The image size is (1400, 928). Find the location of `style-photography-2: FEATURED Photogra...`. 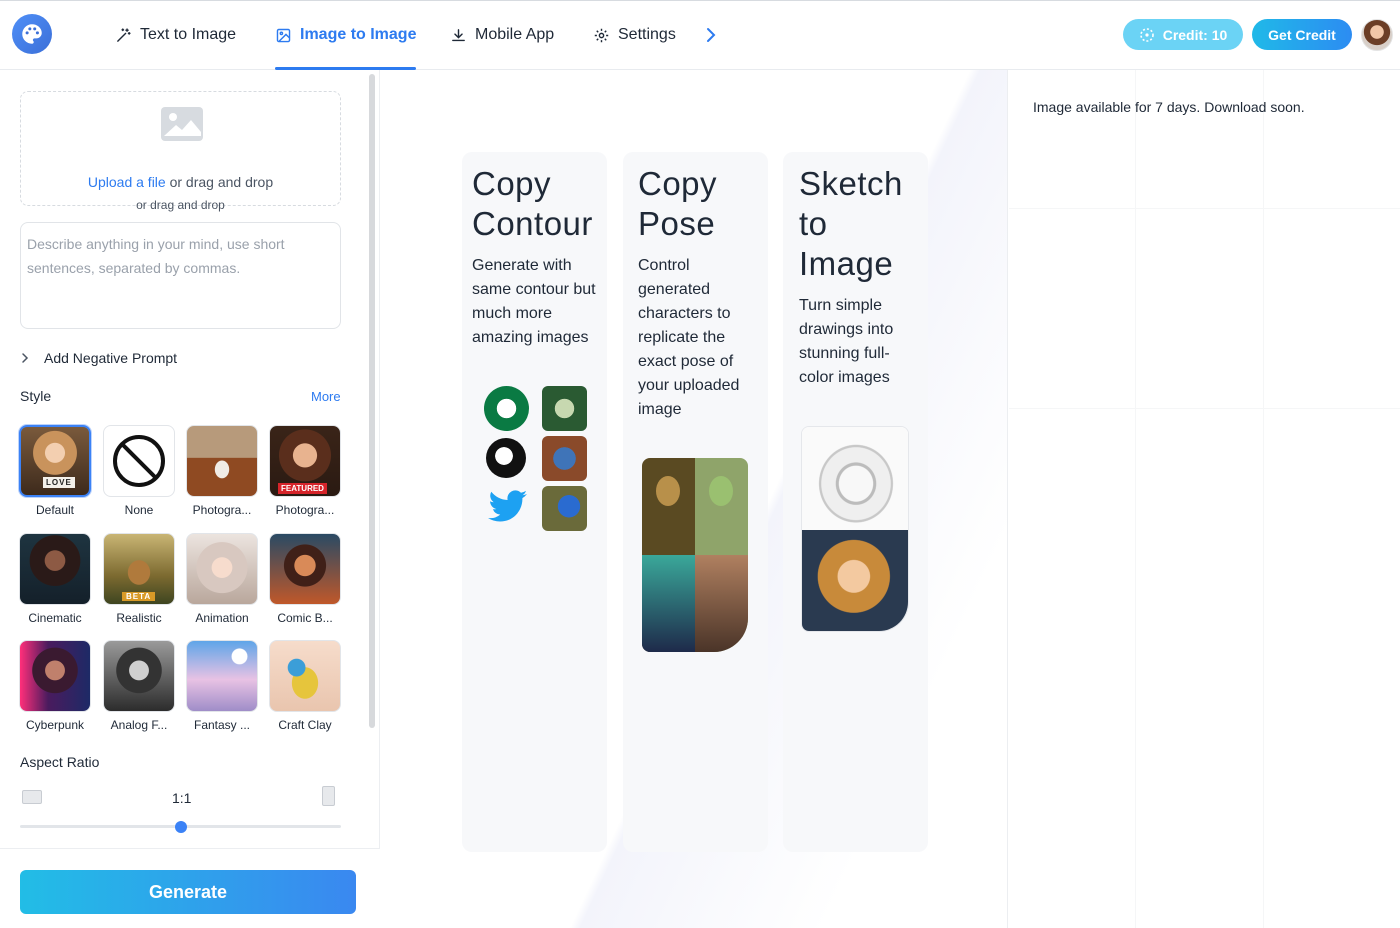

style-photography-2: FEATURED Photogra... is located at coordinates (305, 471).